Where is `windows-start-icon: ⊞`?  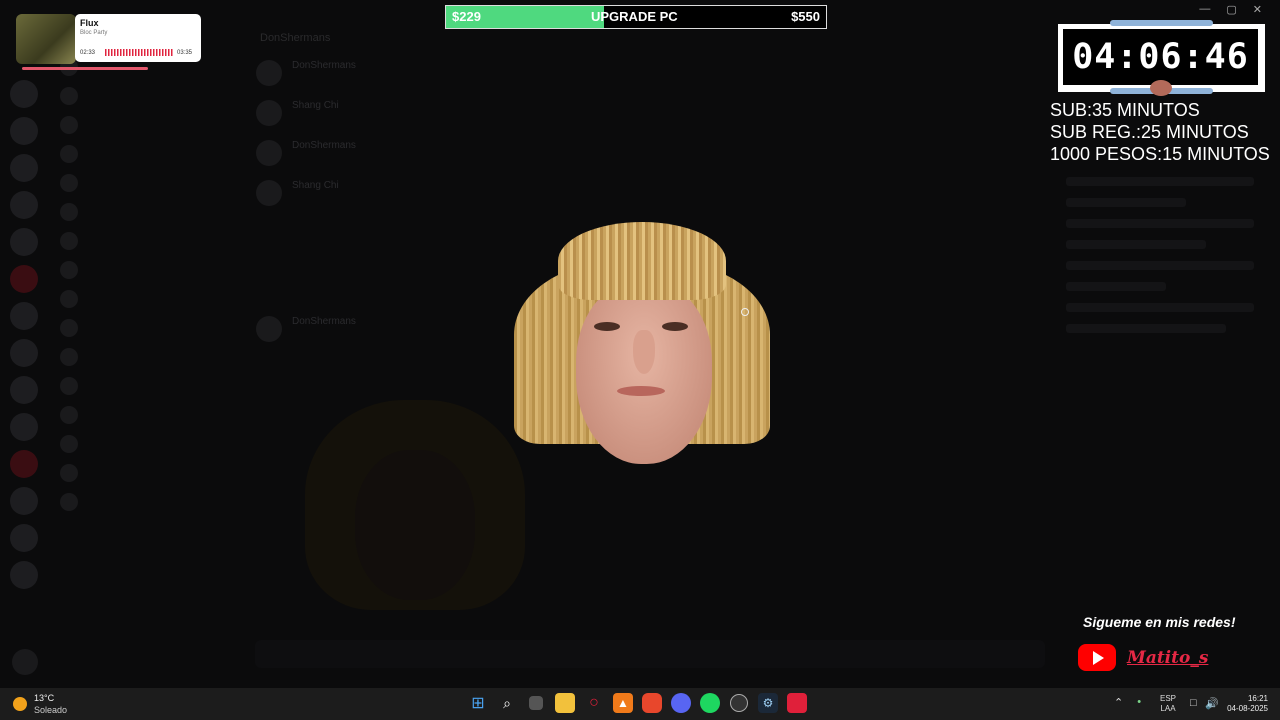
windows-start-icon: ⊞ is located at coordinates (478, 703).